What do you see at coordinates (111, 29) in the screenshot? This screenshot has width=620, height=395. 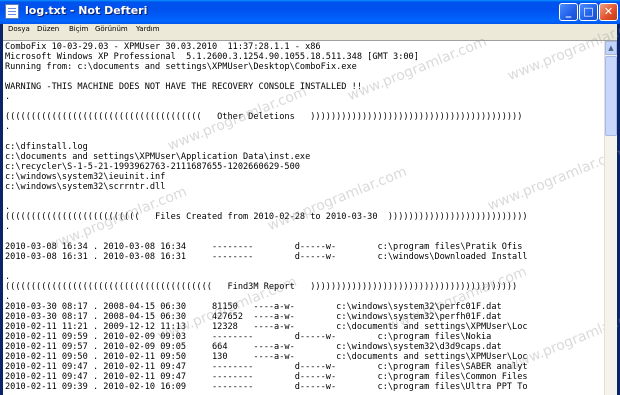 I see `menu-view: Görünüm` at bounding box center [111, 29].